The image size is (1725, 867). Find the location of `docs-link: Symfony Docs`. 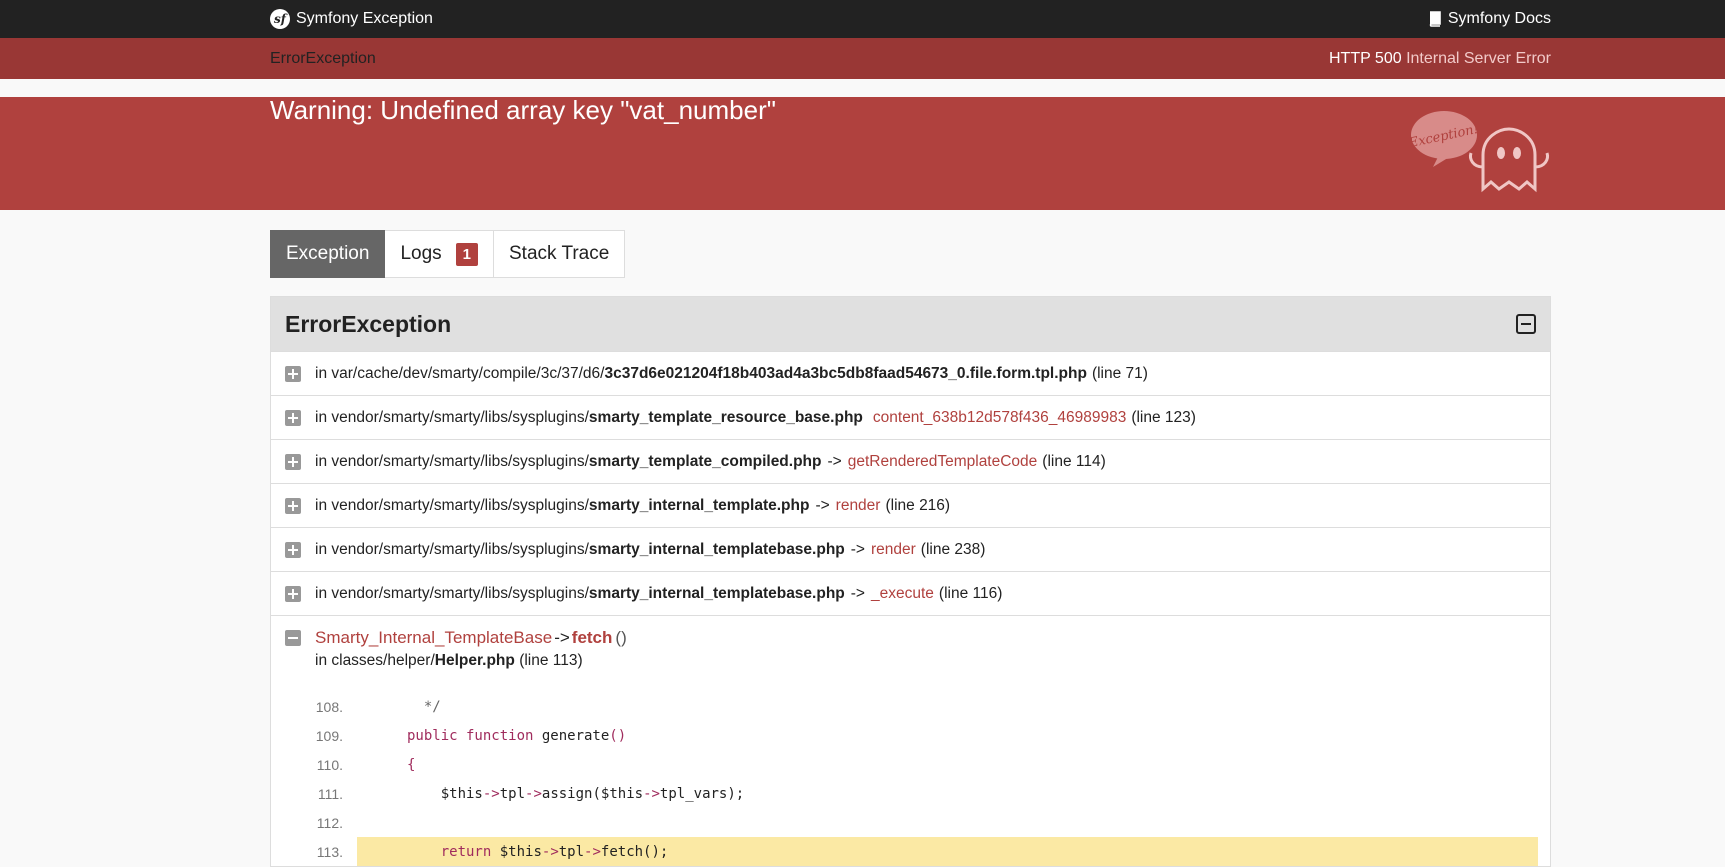

docs-link: Symfony Docs is located at coordinates (1489, 19).